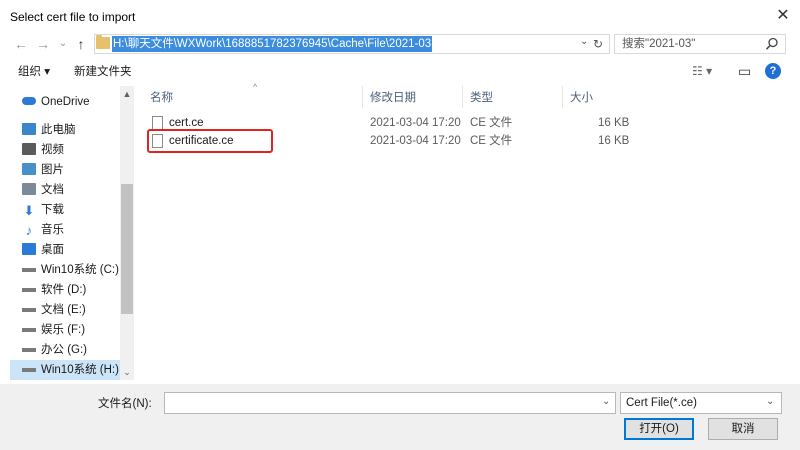  What do you see at coordinates (52, 230) in the screenshot?
I see `sidebar-item-label: 音乐` at bounding box center [52, 230].